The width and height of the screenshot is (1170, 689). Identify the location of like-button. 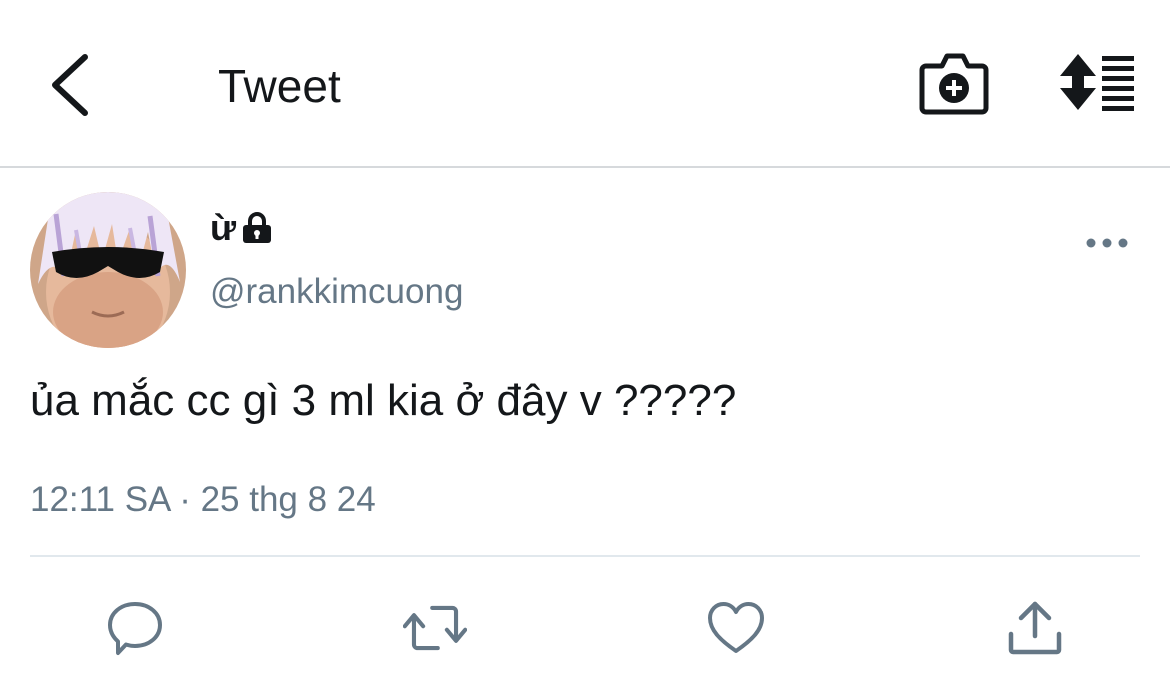
(736, 628).